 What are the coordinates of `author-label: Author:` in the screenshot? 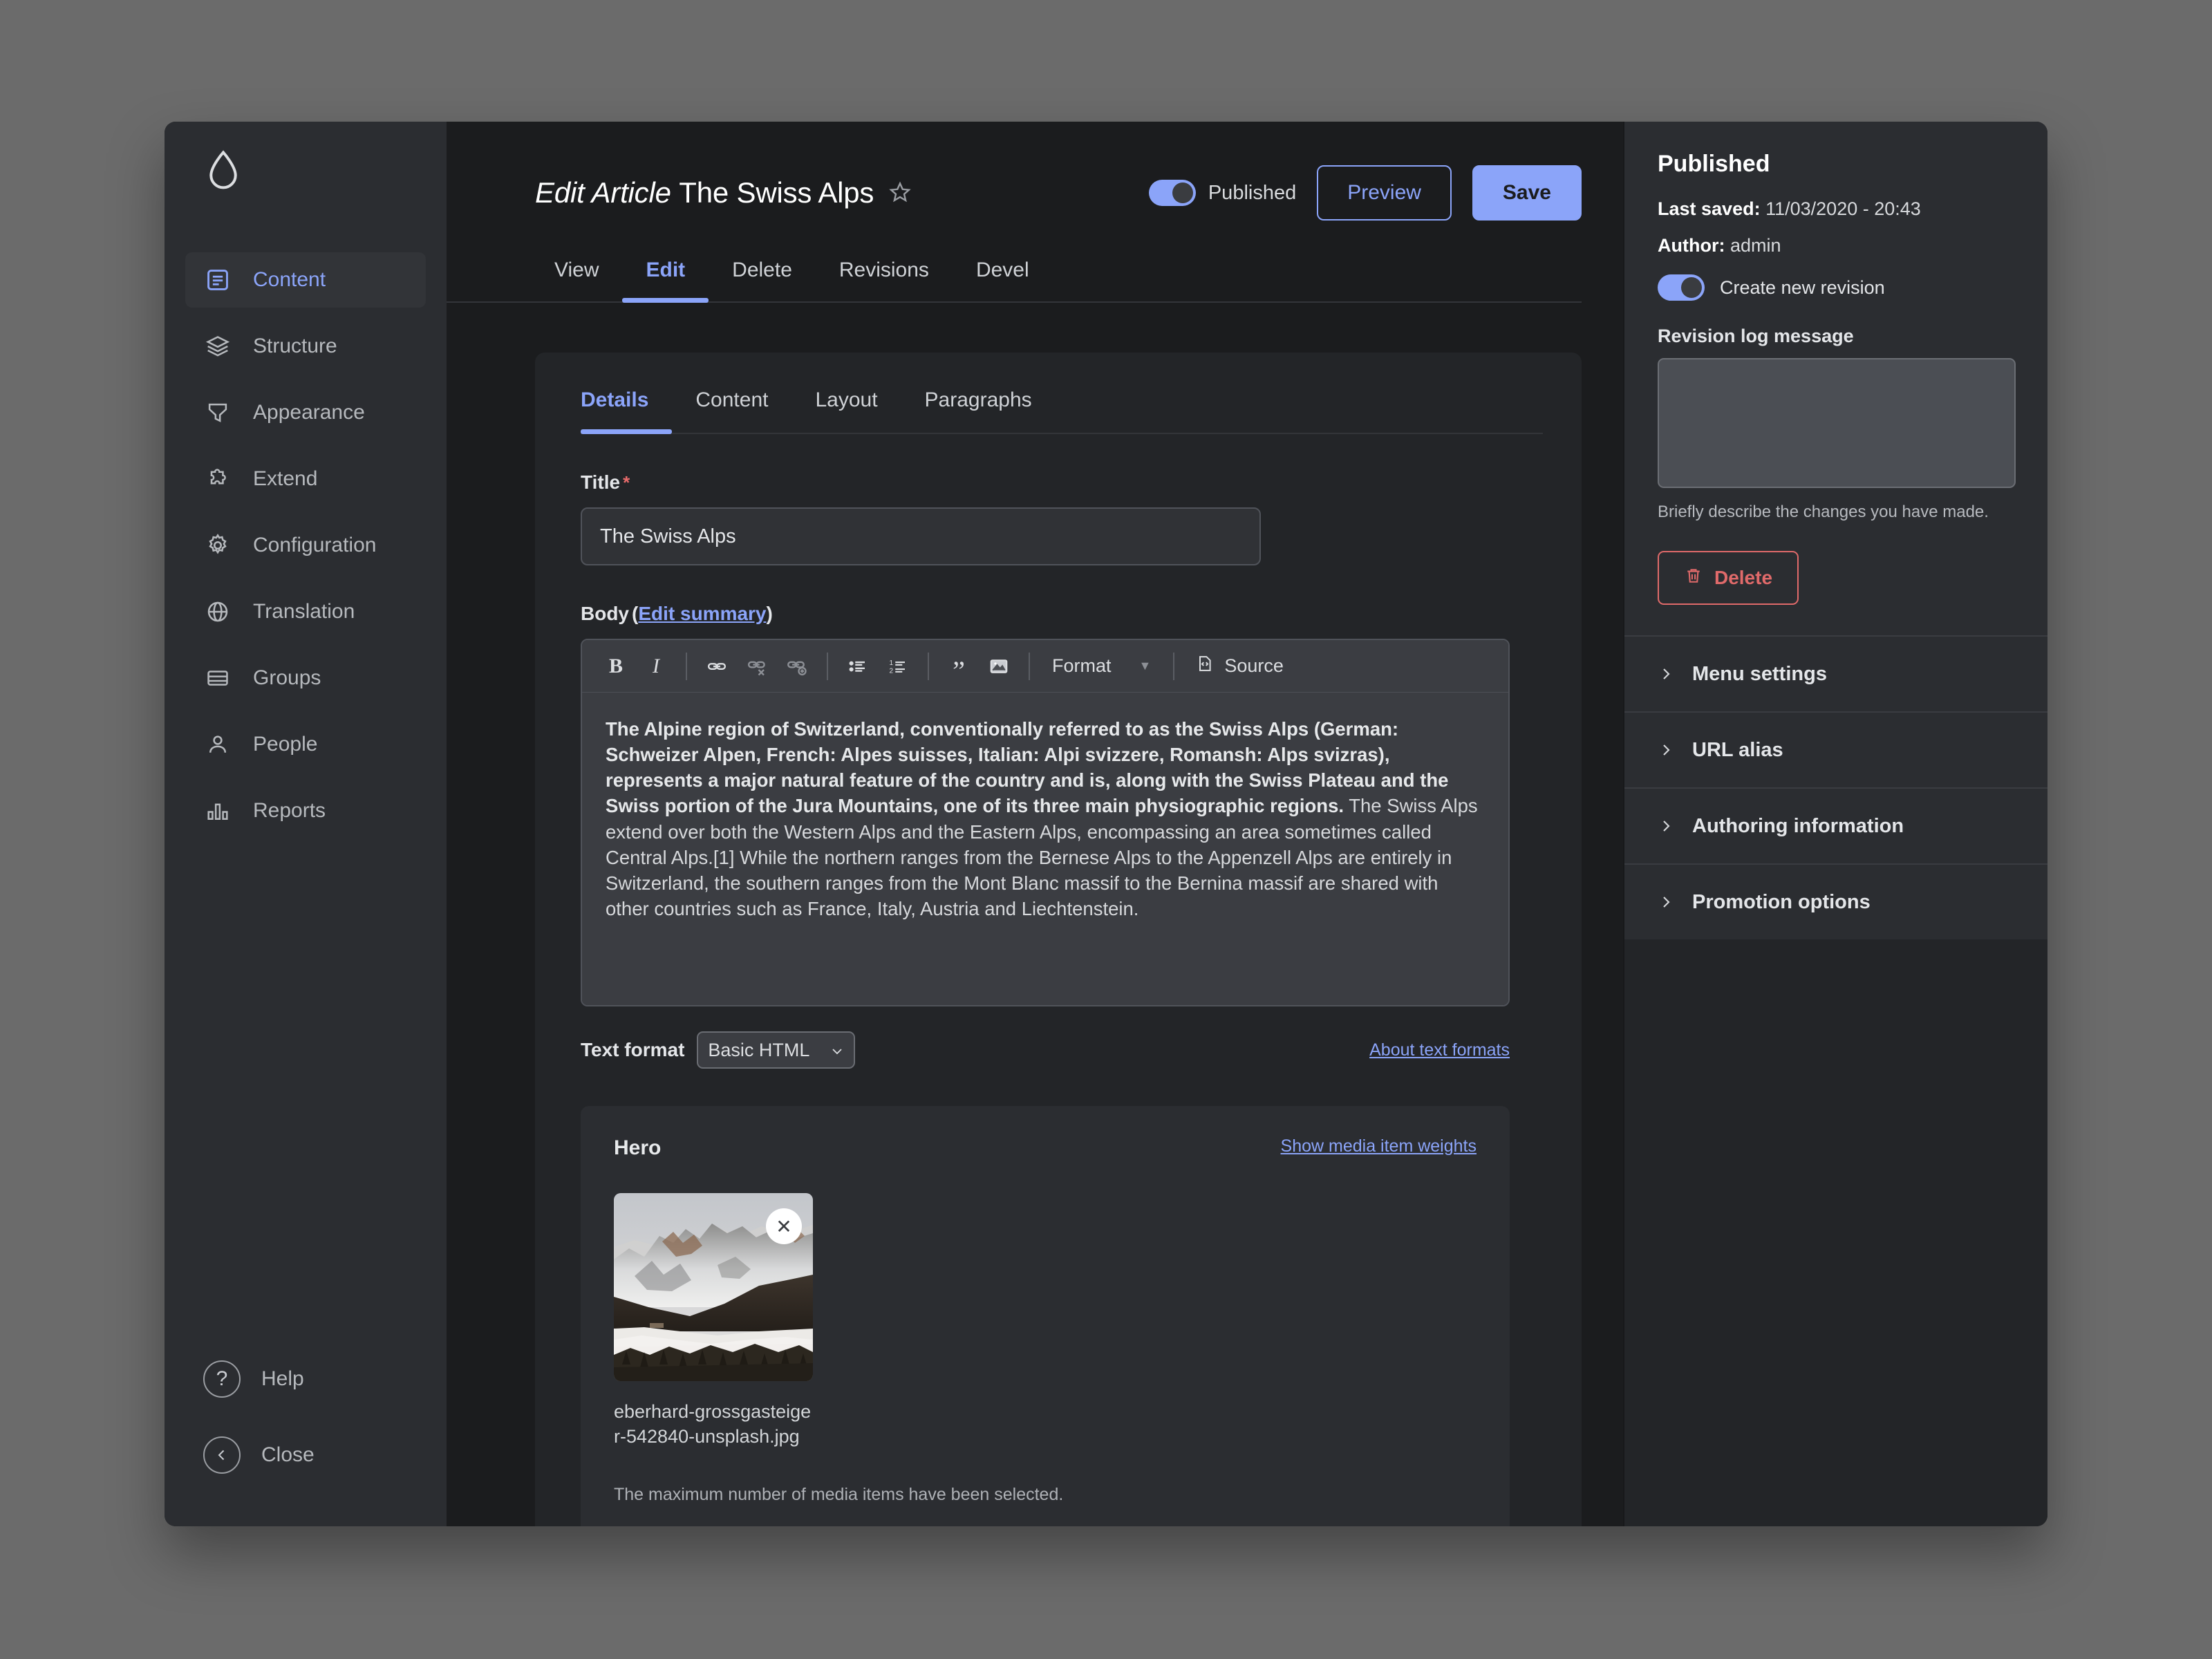 It's located at (1691, 246).